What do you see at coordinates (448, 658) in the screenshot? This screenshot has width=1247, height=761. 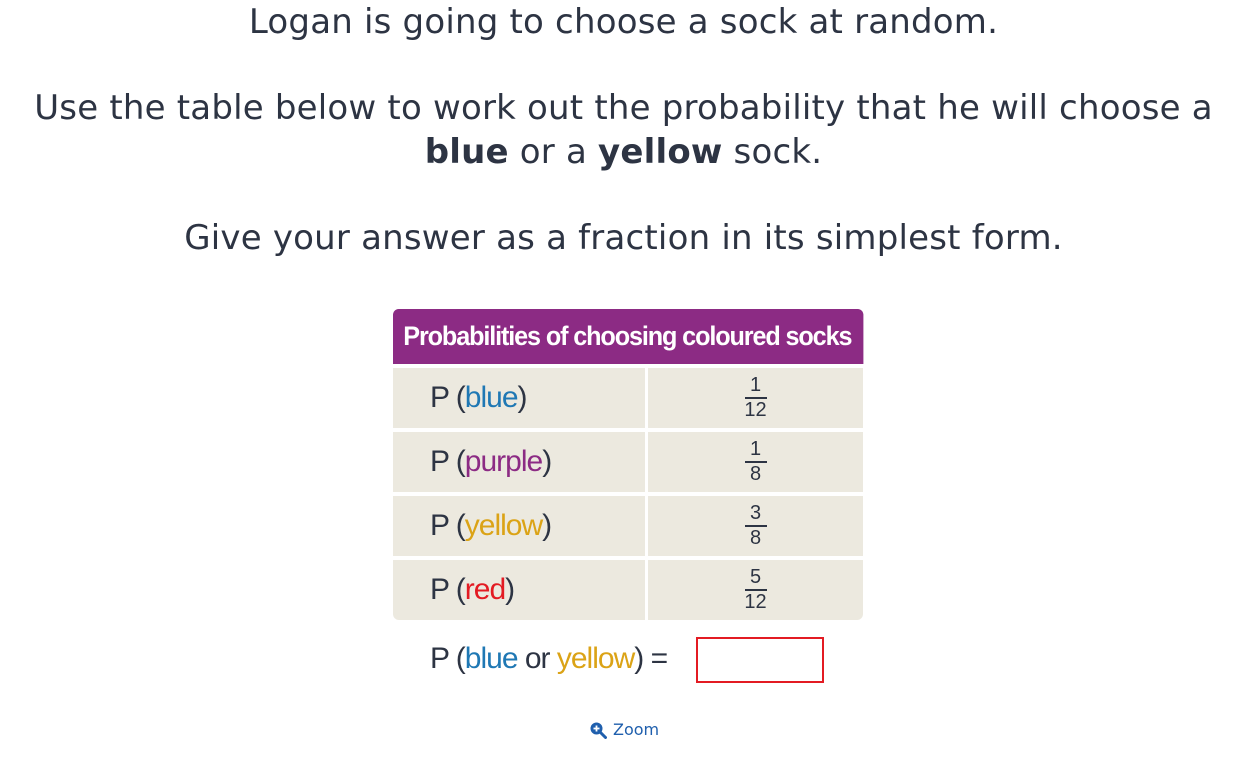 I see `answer-prefix: P (` at bounding box center [448, 658].